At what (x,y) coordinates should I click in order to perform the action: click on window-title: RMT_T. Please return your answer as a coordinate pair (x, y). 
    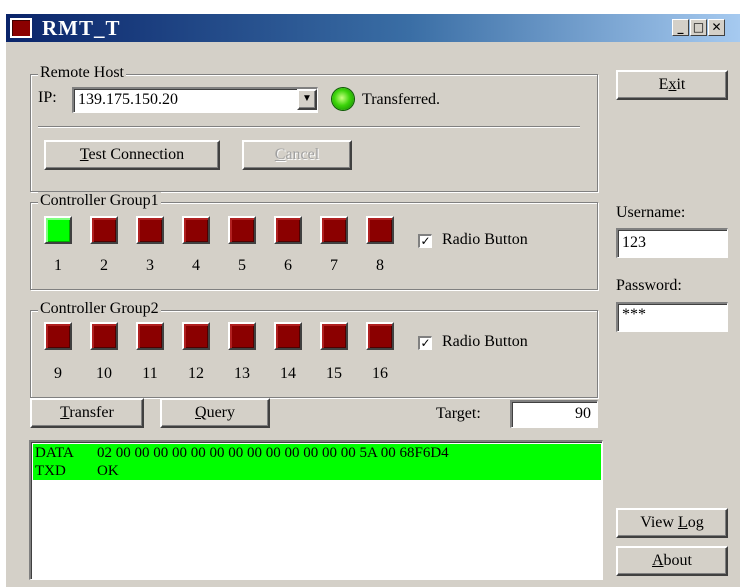
    Looking at the image, I should click on (81, 28).